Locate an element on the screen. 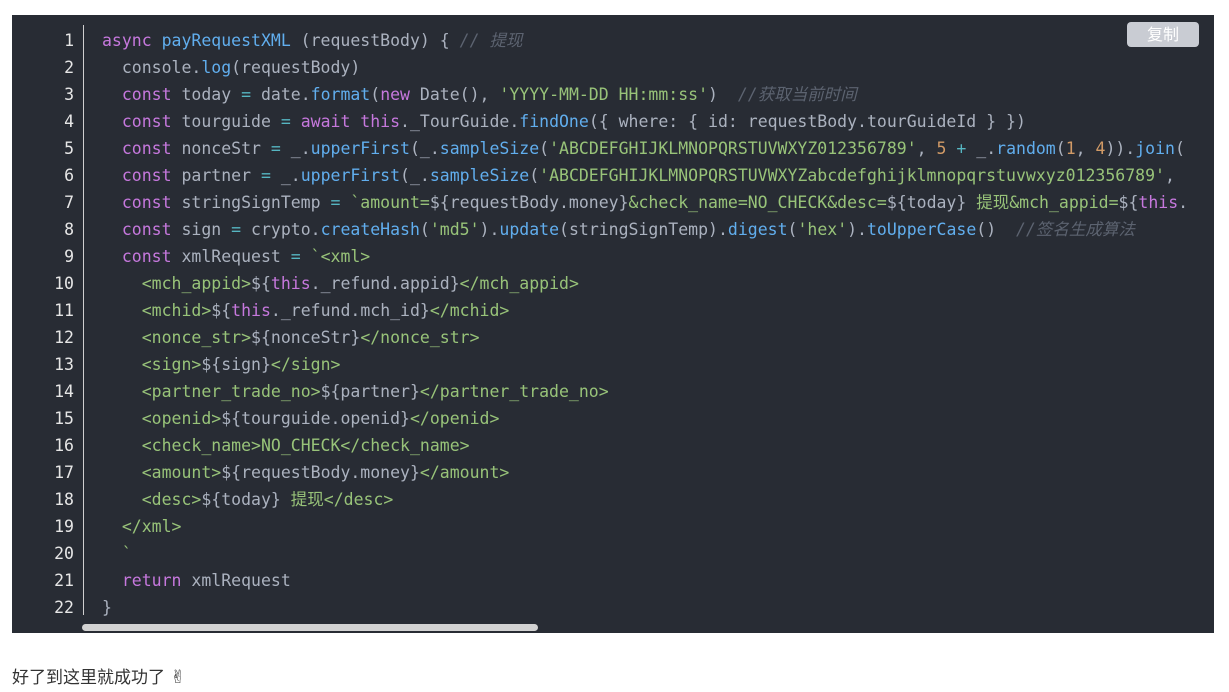  line-number: 13 is located at coordinates (64, 364).